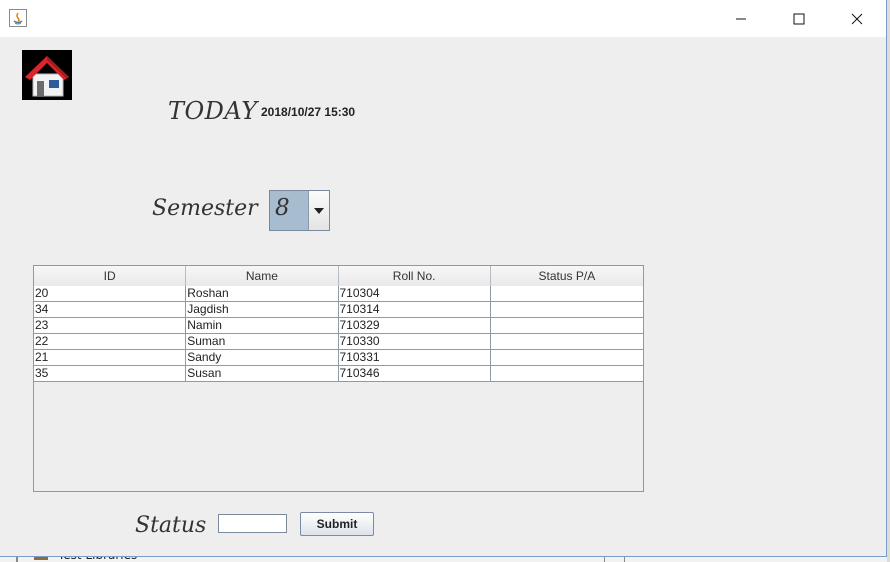  What do you see at coordinates (299, 210) in the screenshot?
I see `semester-combobox: 8` at bounding box center [299, 210].